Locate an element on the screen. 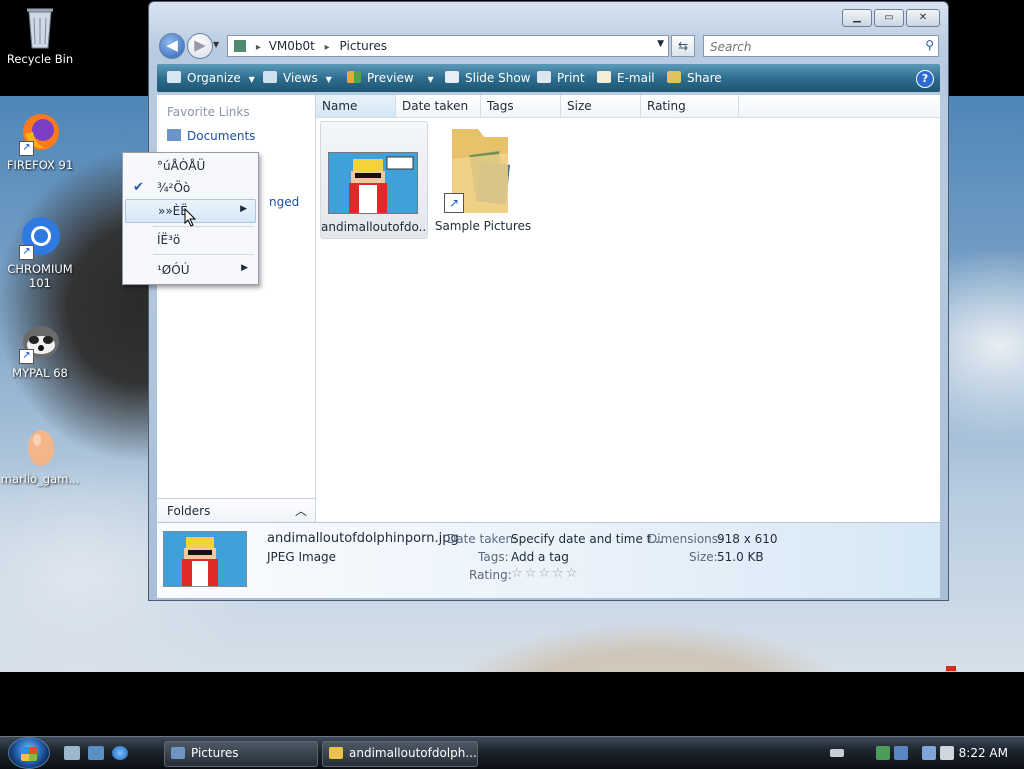  chromium-icon: ↗ is located at coordinates (40, 237).